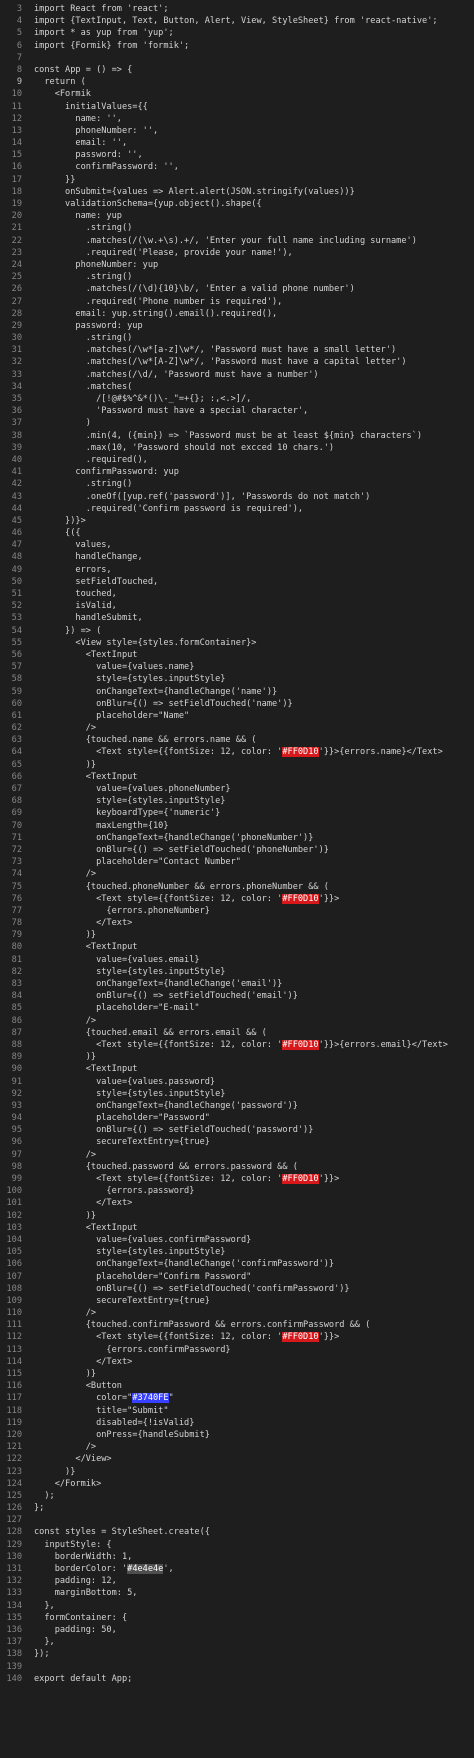  What do you see at coordinates (237, 521) in the screenshot?
I see `code-line: 45 })}>` at bounding box center [237, 521].